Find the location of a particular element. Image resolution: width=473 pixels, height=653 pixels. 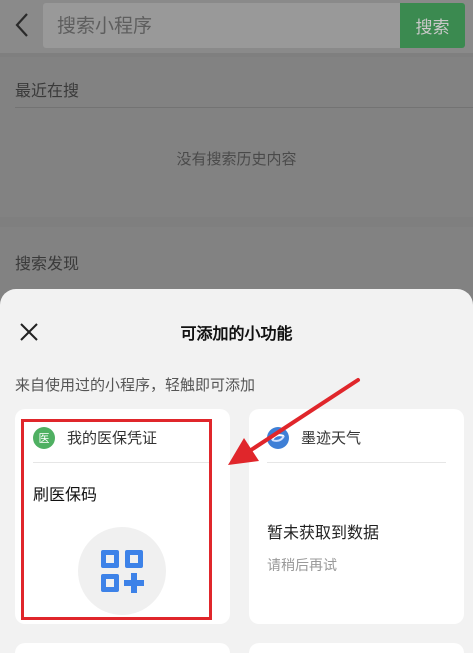

search-button: 搜索 is located at coordinates (432, 25).